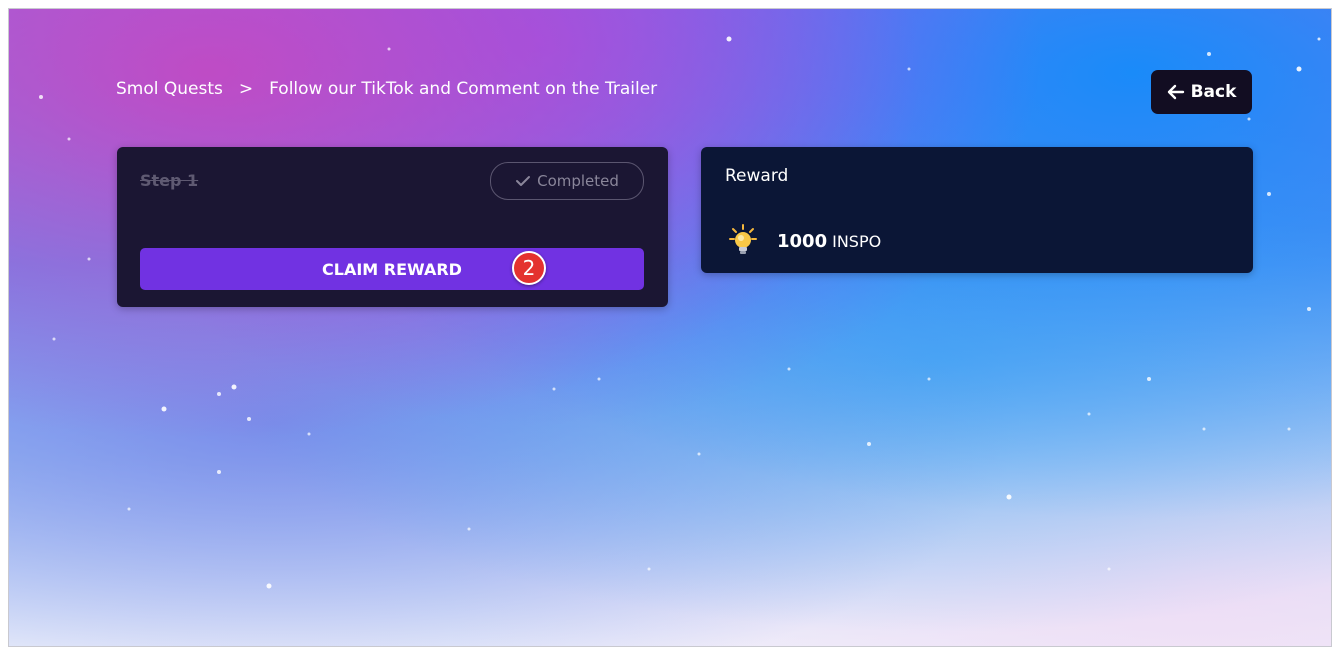 The width and height of the screenshot is (1340, 655). What do you see at coordinates (977, 210) in the screenshot?
I see `reward-card: Reward 1000 INSPO` at bounding box center [977, 210].